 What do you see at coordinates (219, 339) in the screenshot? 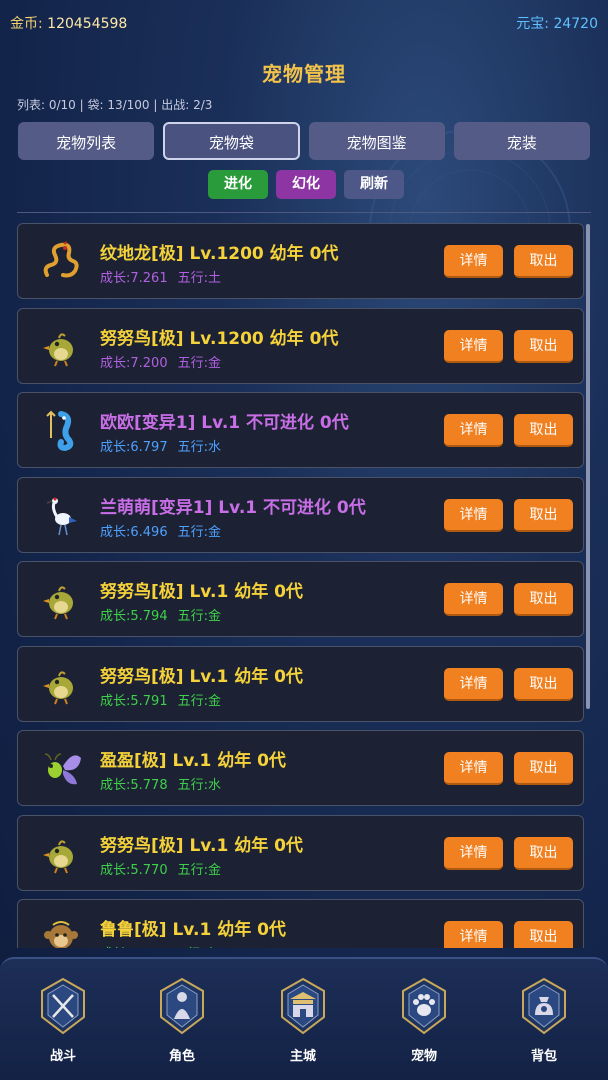
I see `pet-name: 努努鸟[极] Lv.1200 幼年 0代` at bounding box center [219, 339].